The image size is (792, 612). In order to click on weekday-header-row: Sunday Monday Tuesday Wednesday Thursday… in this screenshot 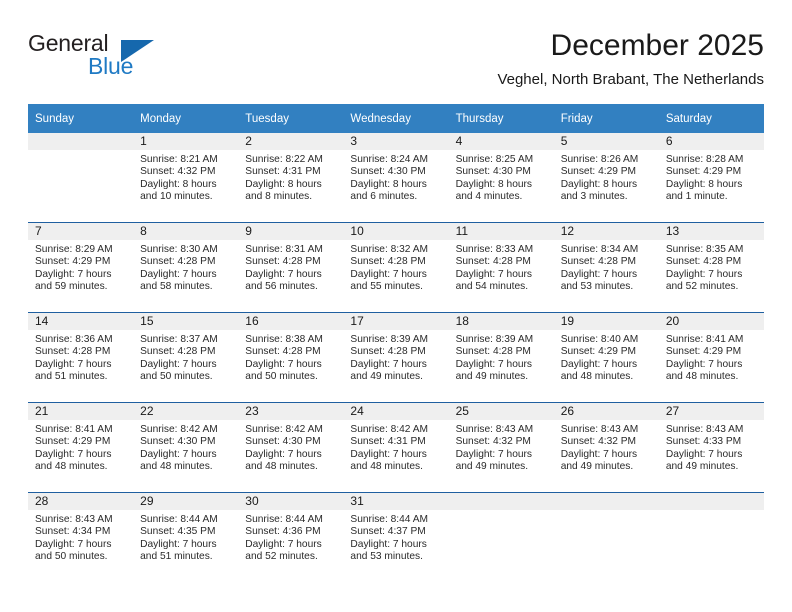, I will do `click(396, 118)`.